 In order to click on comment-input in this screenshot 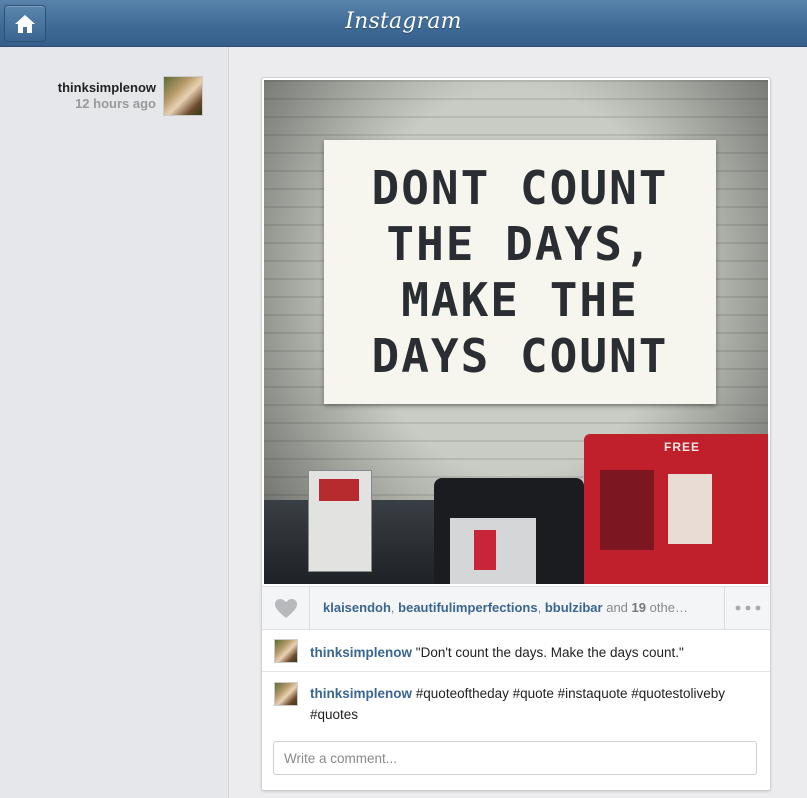, I will do `click(515, 758)`.